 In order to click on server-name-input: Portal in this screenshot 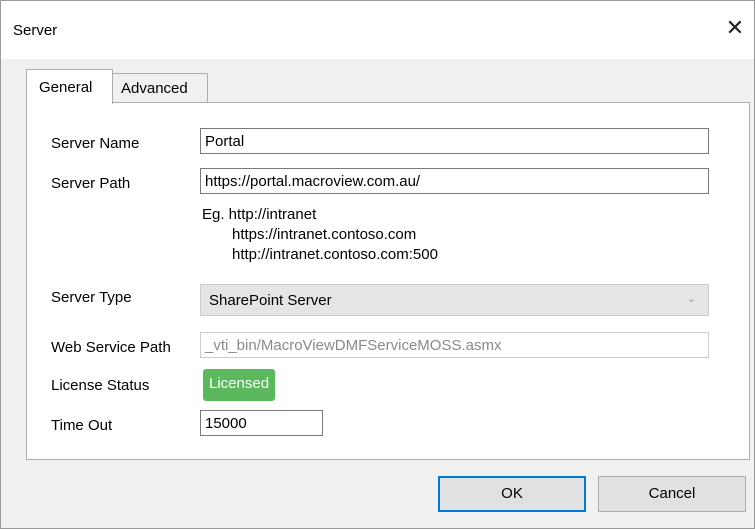, I will do `click(454, 141)`.